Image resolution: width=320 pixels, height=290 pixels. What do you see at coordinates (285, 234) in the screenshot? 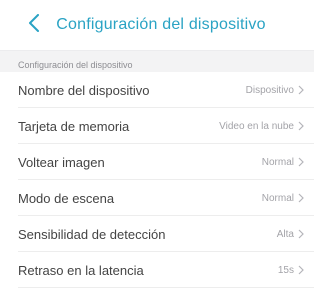
I see `setting-value: Alta` at bounding box center [285, 234].